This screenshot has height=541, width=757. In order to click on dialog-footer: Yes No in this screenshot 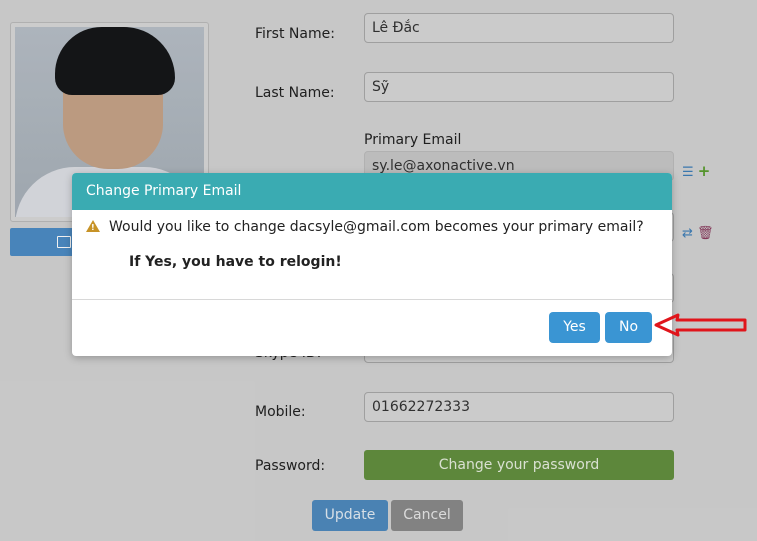, I will do `click(372, 328)`.